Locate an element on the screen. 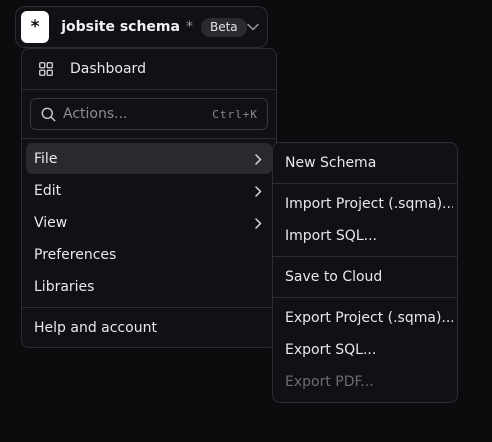 The width and height of the screenshot is (492, 442). project-name: jobsite schema is located at coordinates (120, 27).